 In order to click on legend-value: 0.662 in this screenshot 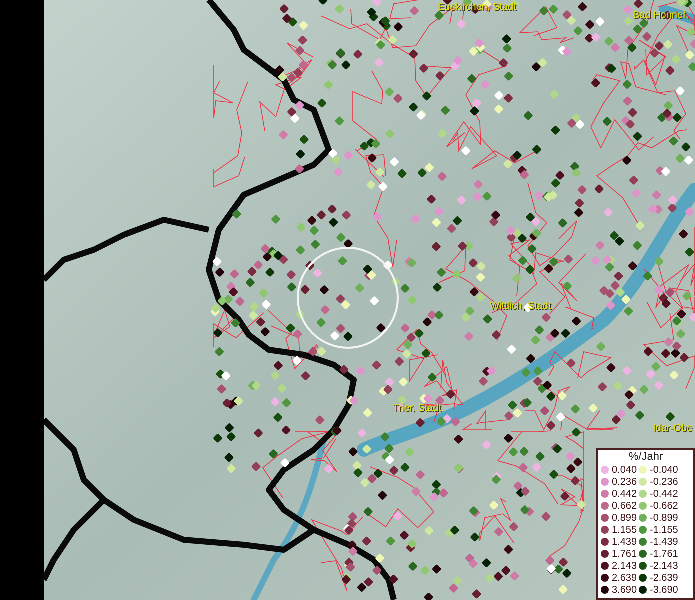, I will do `click(625, 506)`.